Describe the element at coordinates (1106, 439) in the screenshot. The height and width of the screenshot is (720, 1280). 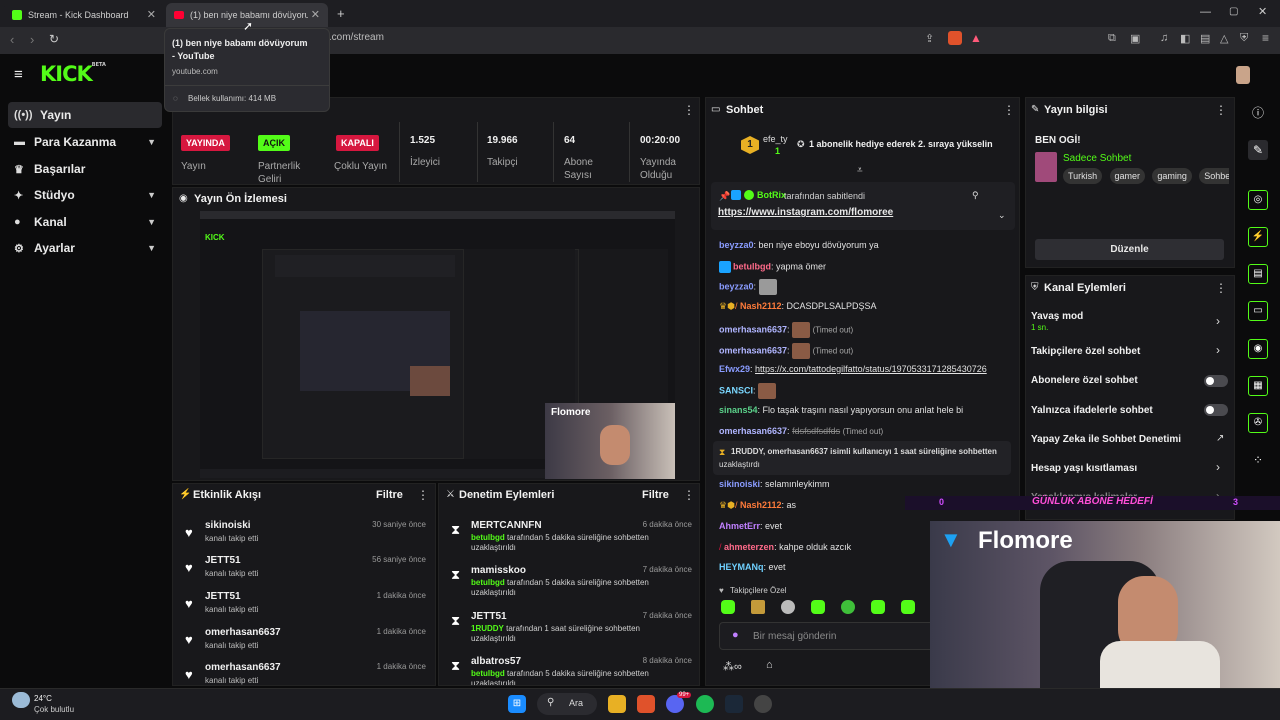
I see `ai-moderation-label: Yapay Zeka ile Sohbet Denetimi` at that location.